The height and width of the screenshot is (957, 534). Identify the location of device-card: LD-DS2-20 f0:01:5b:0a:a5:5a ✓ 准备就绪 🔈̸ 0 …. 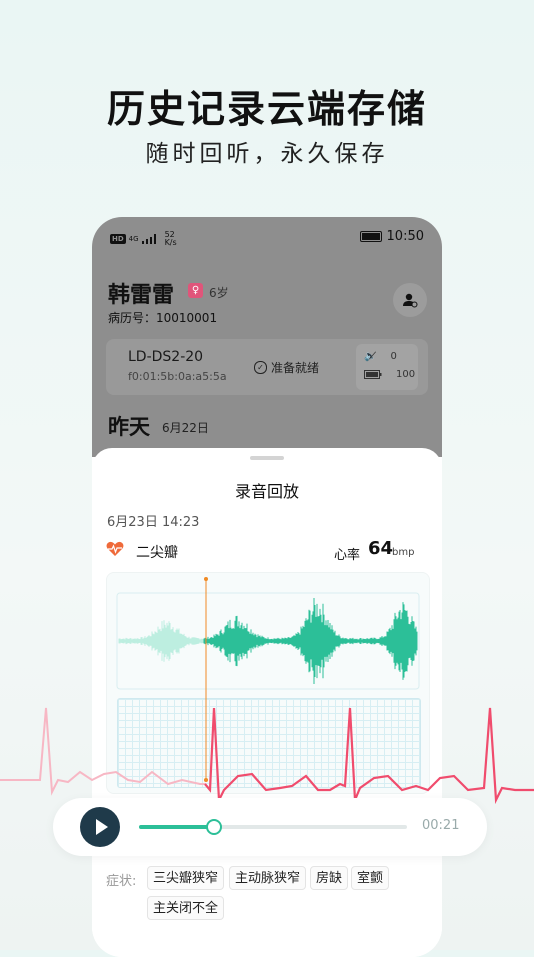
(267, 367).